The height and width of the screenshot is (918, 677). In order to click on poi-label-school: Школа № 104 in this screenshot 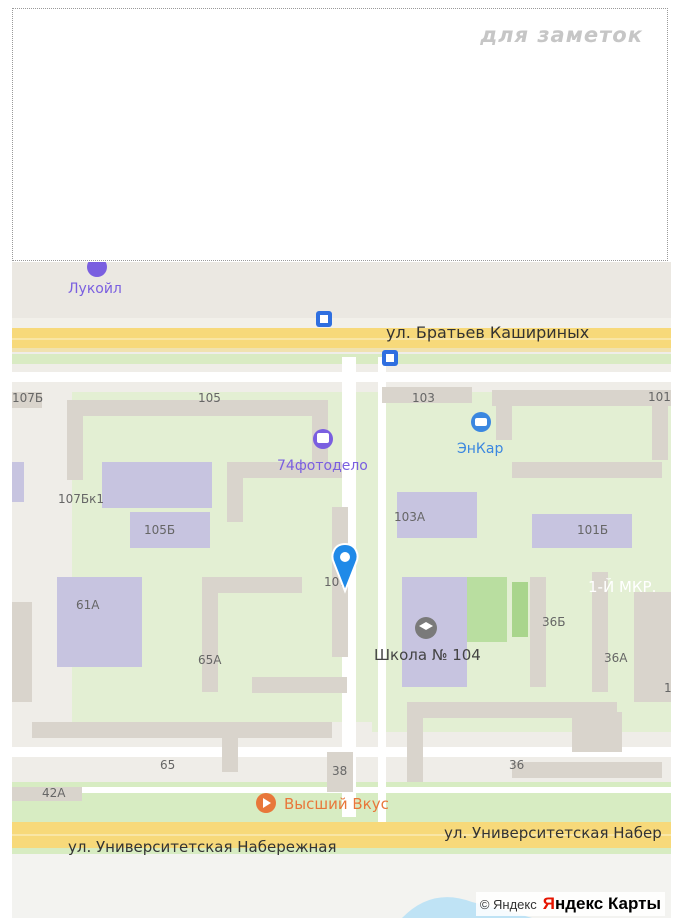, I will do `click(427, 655)`.